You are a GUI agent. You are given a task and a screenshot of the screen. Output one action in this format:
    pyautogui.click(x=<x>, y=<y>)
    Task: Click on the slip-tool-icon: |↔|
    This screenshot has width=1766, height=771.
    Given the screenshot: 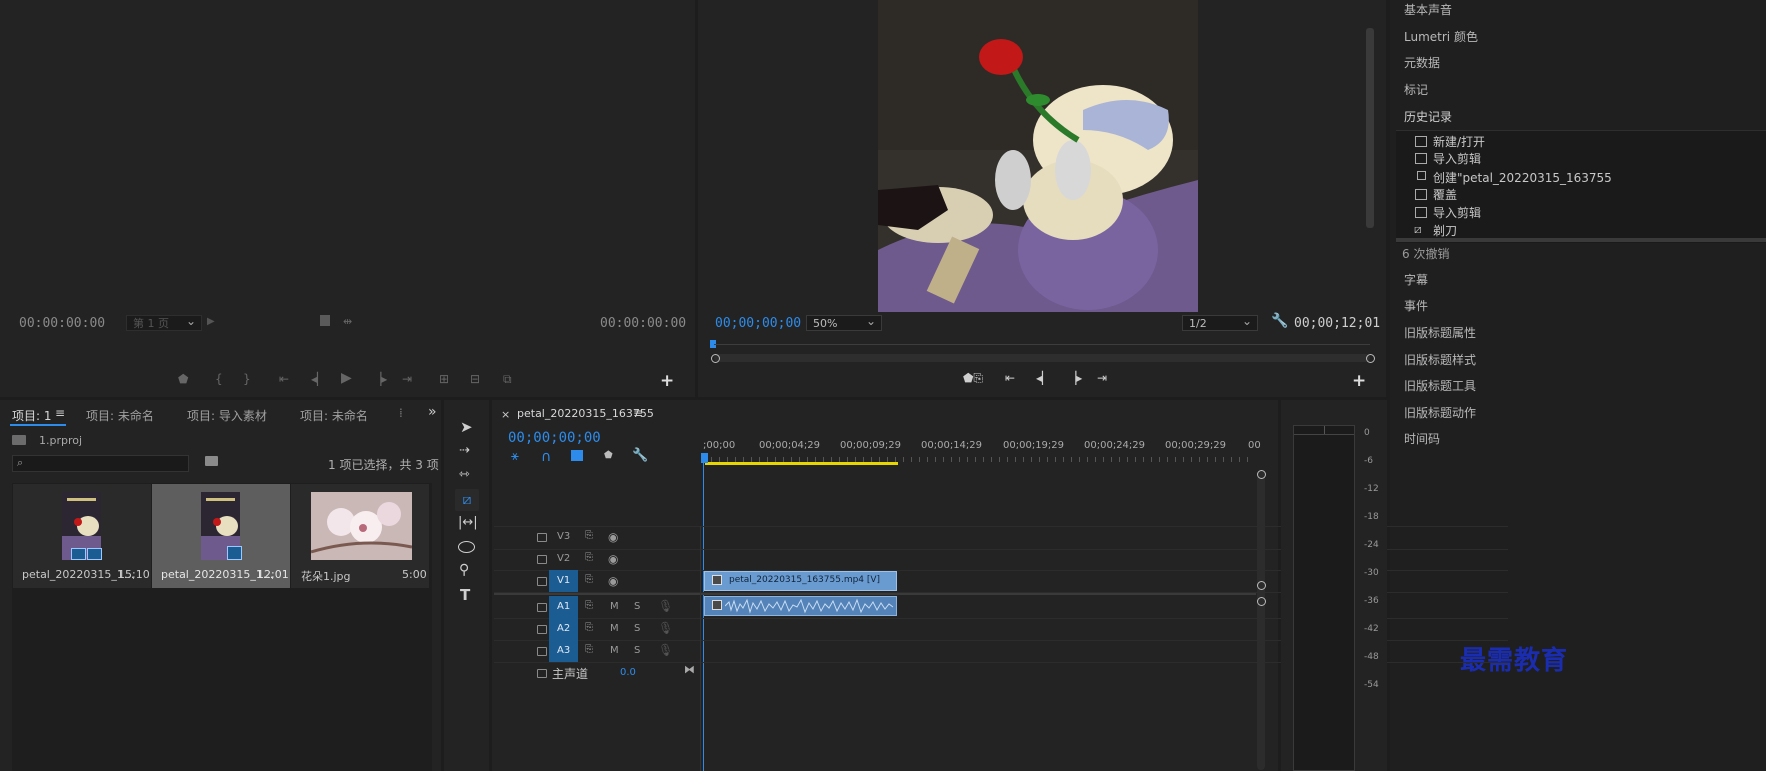 What is the action you would take?
    pyautogui.click(x=468, y=522)
    